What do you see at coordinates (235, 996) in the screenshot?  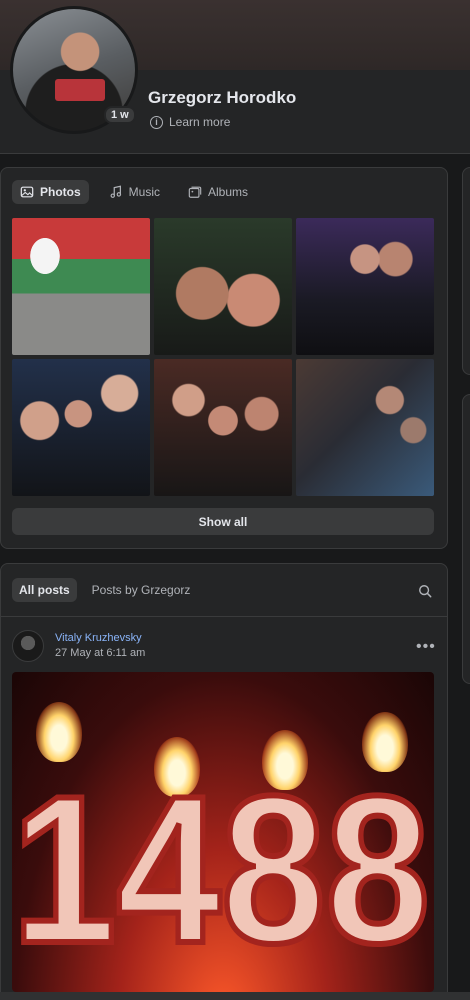 I see `bottom-bar` at bounding box center [235, 996].